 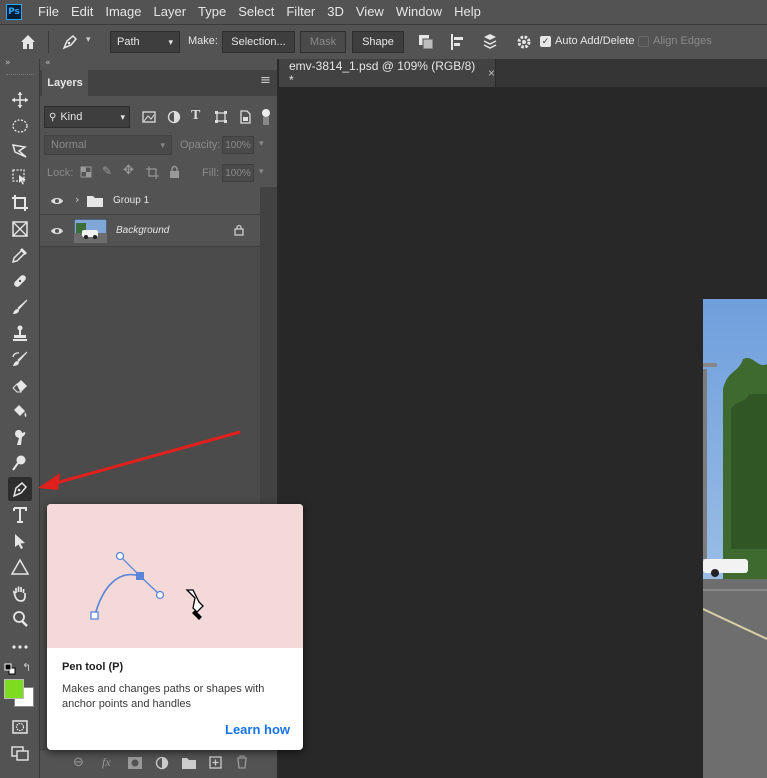 I want to click on layer-row-background: Background, so click(x=150, y=231).